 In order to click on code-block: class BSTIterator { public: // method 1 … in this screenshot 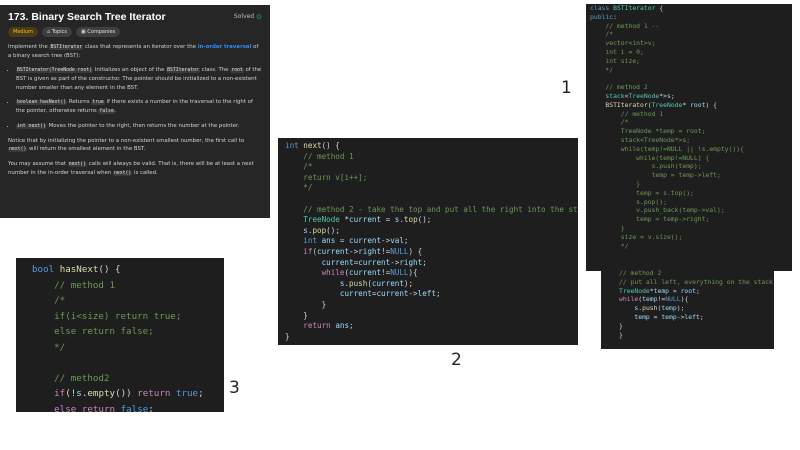, I will do `click(667, 127)`.